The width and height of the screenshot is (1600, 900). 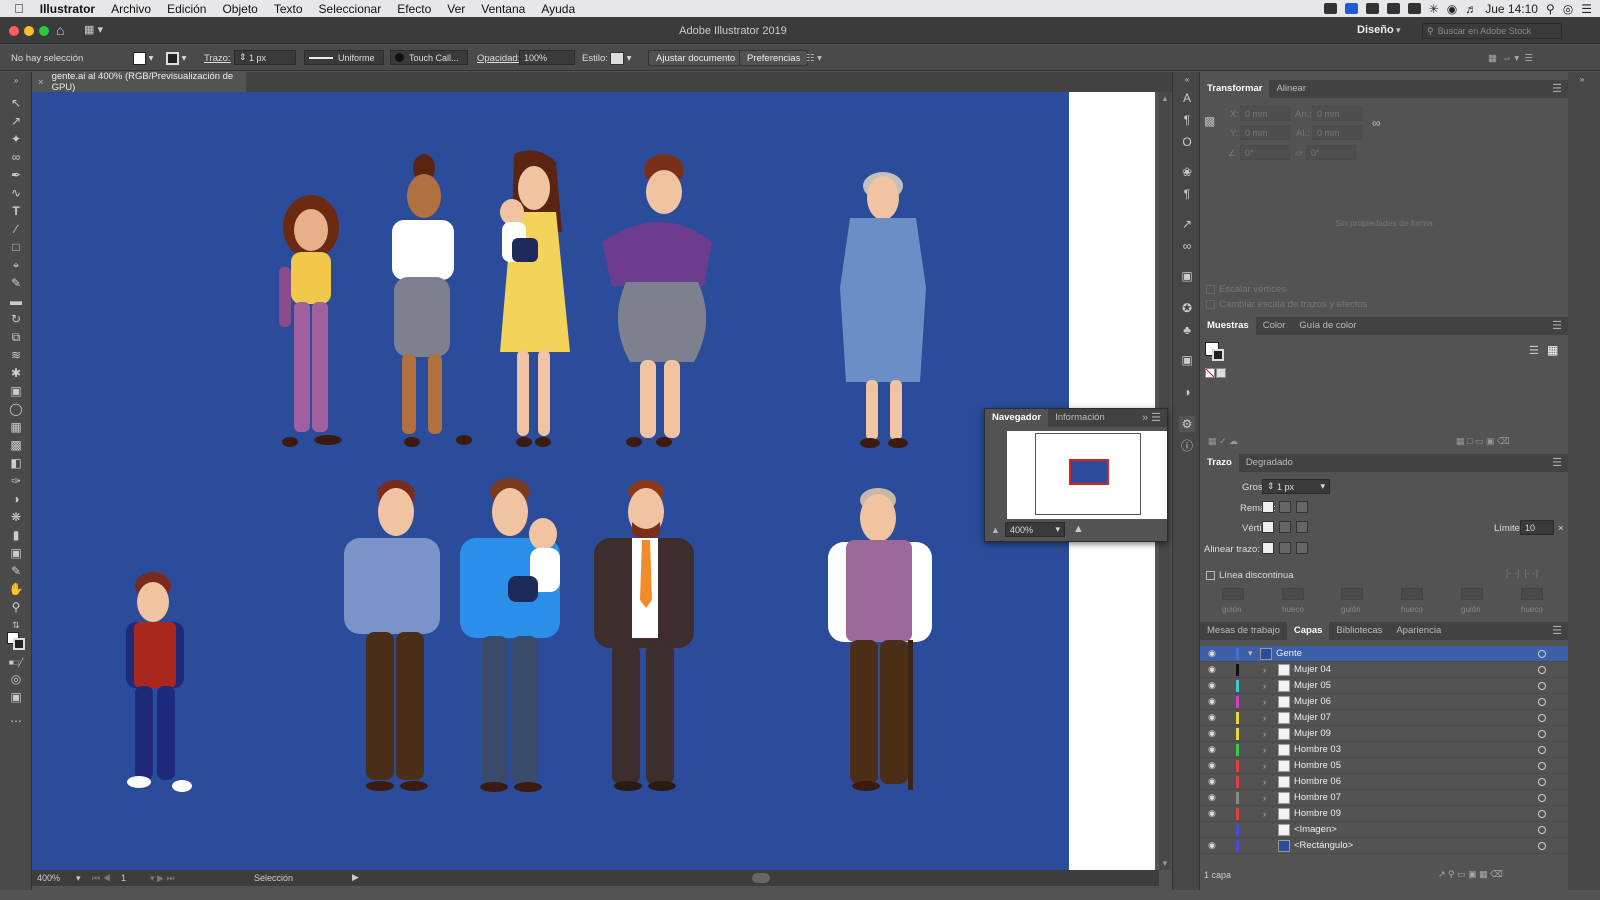 I want to click on wifi-icon: ◉, so click(x=1452, y=9).